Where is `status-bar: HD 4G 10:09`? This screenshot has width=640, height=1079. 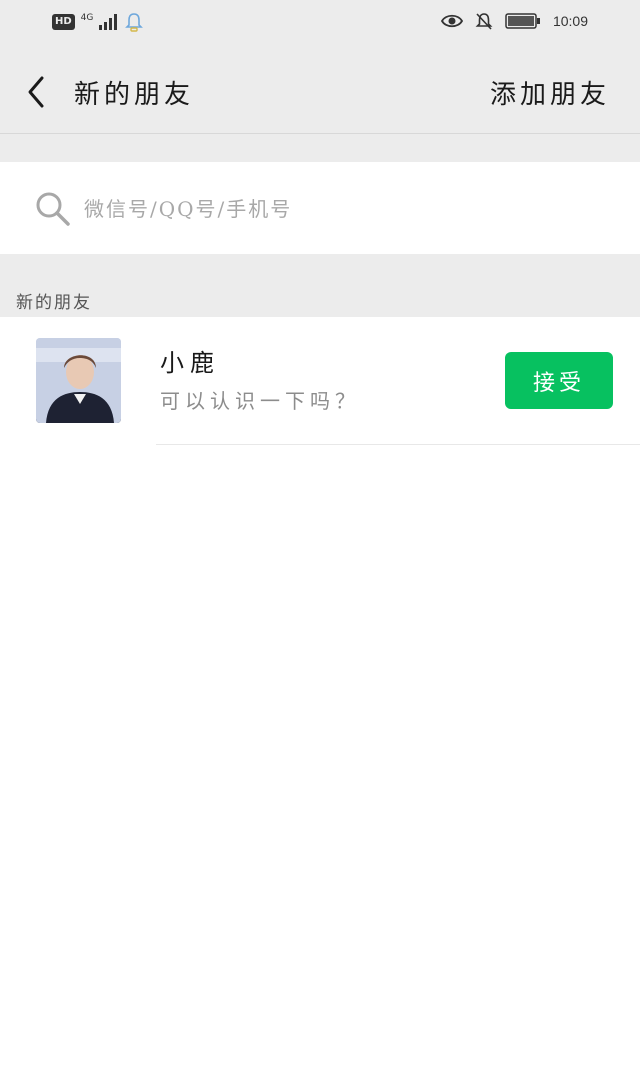
status-bar: HD 4G 10:09 is located at coordinates (320, 24).